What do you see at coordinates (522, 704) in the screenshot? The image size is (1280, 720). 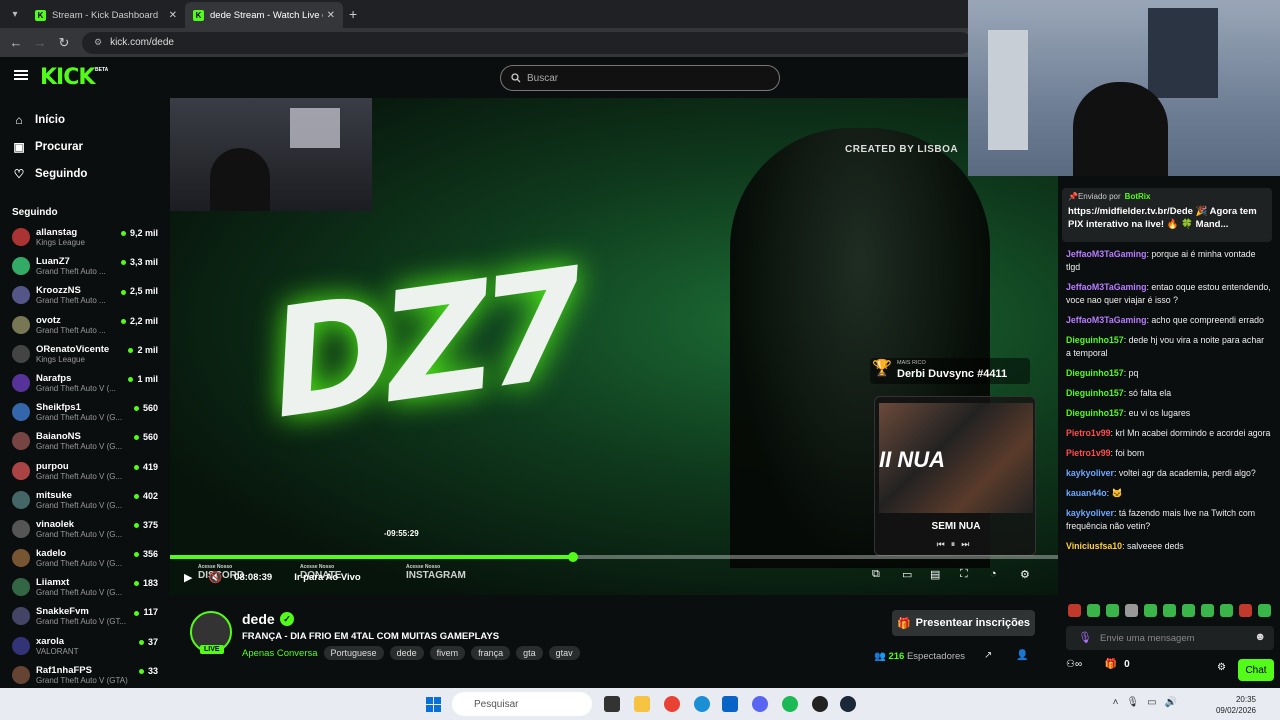 I see `taskbar-search-input: Pesquisar` at bounding box center [522, 704].